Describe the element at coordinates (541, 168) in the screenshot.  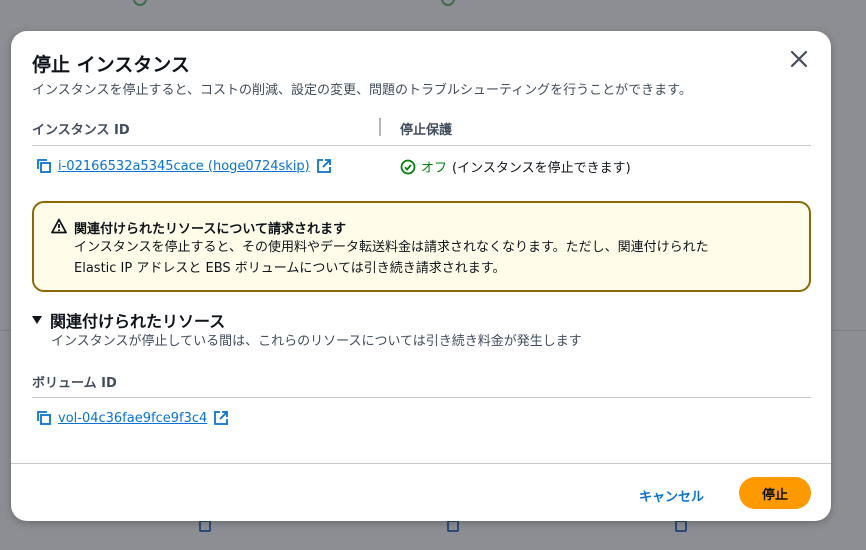
I see `protection-note: (インスタンスを停止できます)` at that location.